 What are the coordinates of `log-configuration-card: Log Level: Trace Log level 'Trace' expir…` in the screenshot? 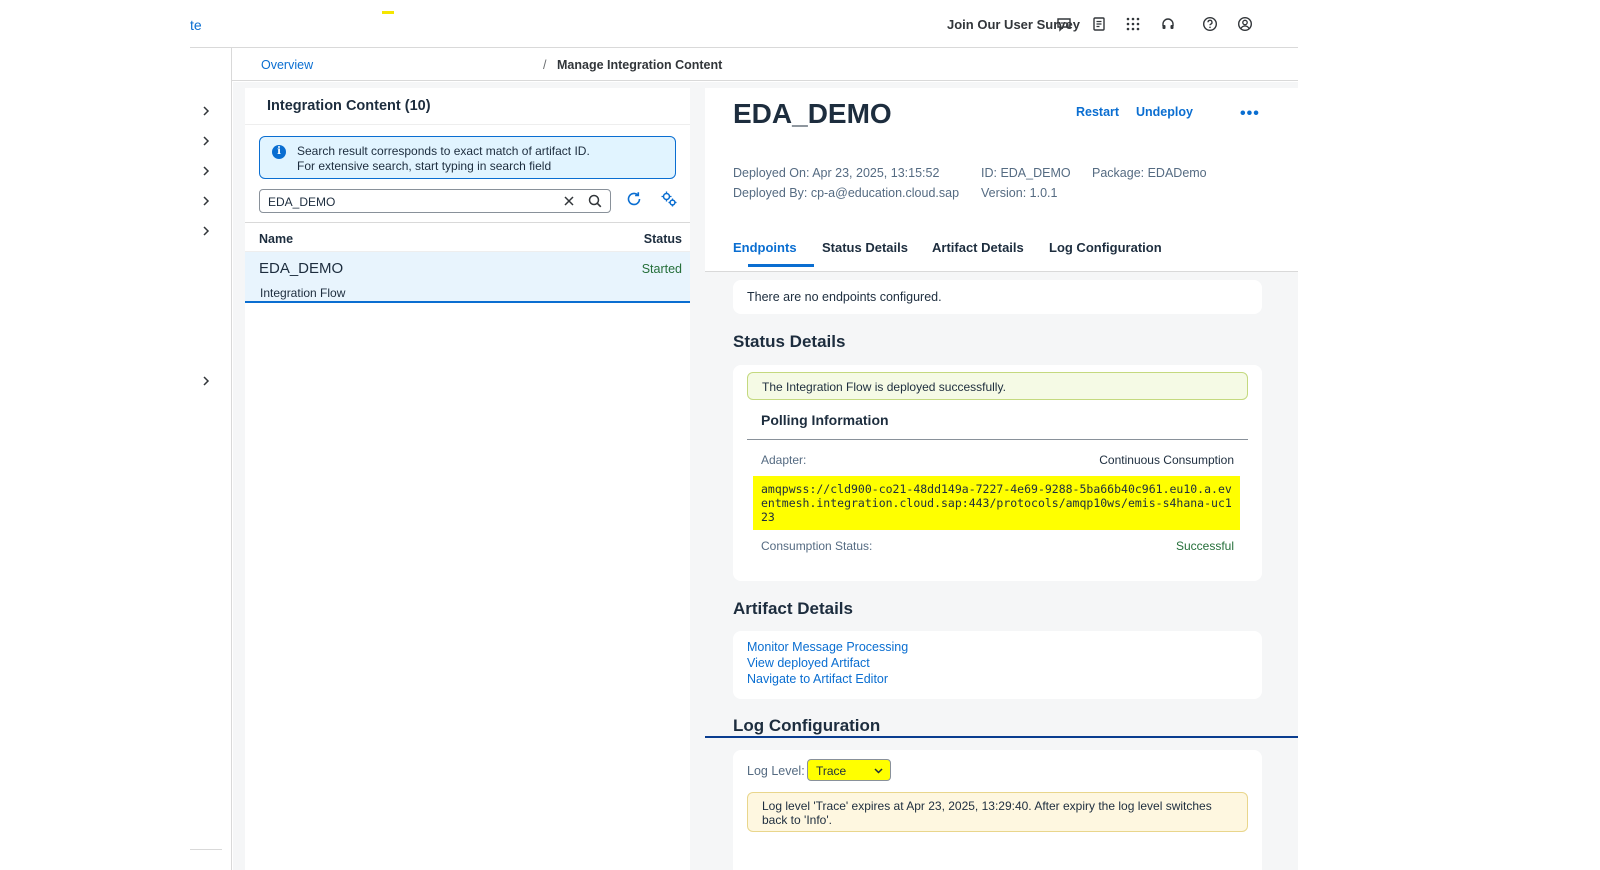 It's located at (997, 810).